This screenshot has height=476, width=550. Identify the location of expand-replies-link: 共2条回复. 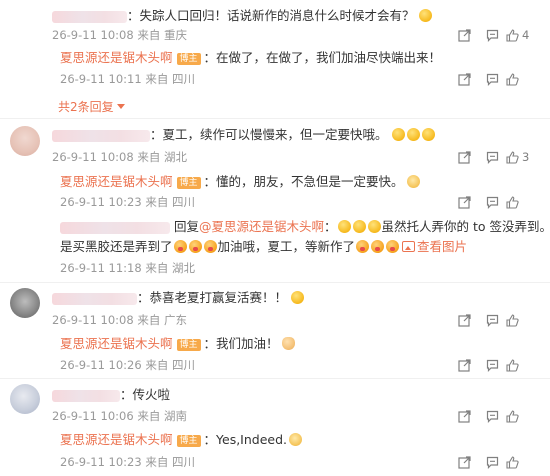
(91, 106).